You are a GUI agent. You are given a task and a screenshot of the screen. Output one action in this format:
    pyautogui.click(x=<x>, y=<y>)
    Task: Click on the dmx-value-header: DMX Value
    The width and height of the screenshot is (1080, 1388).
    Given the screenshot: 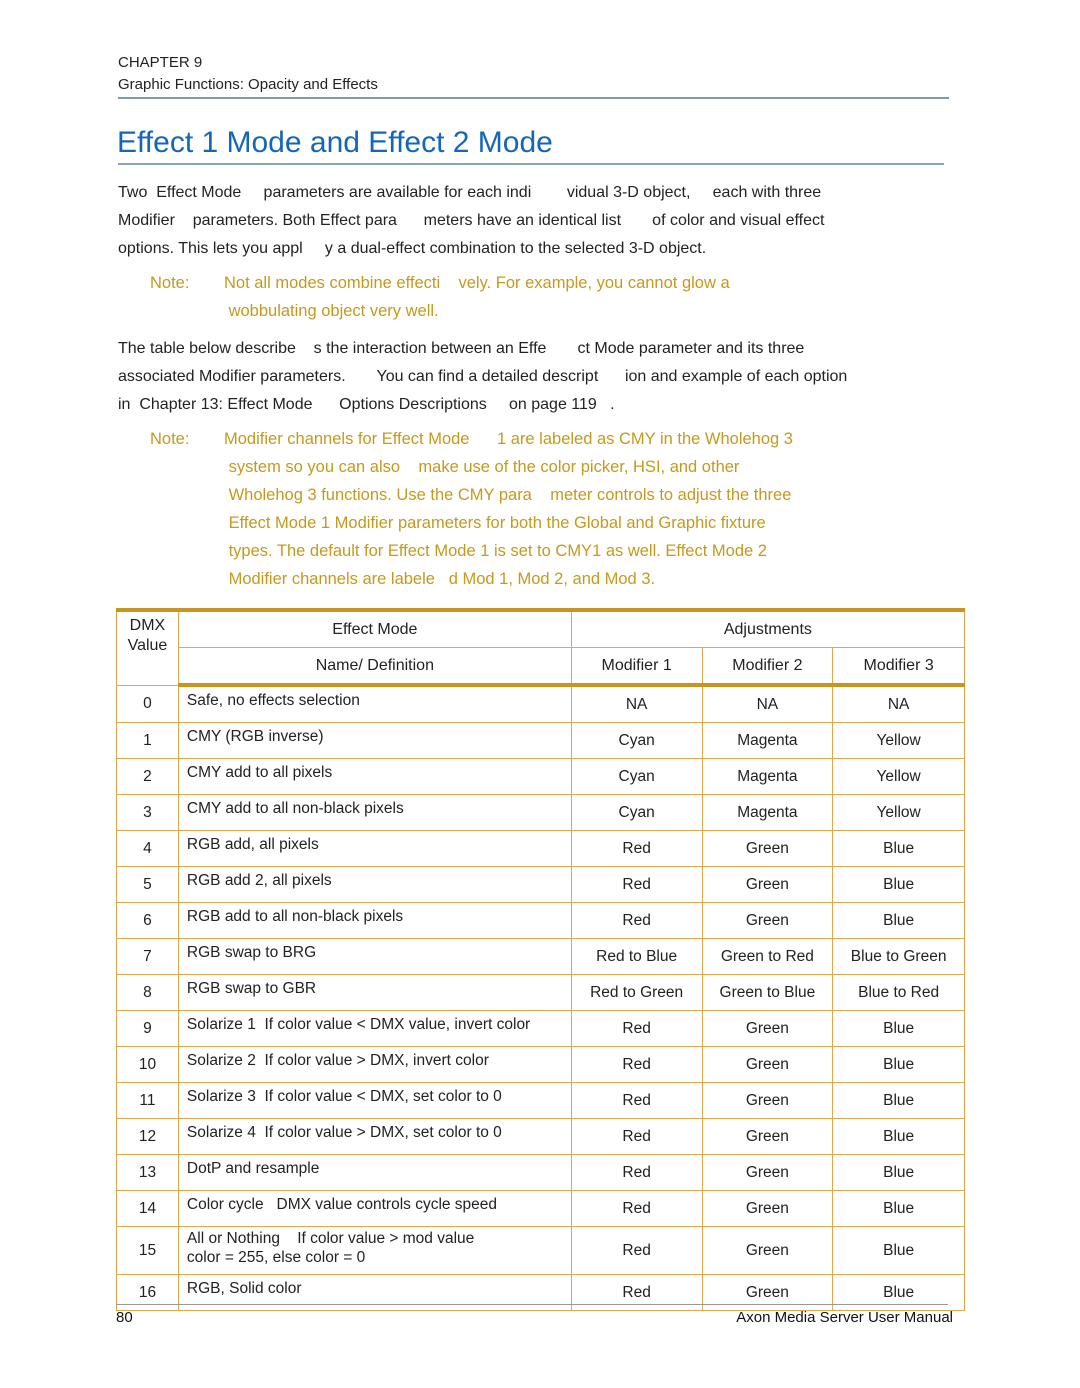 What is the action you would take?
    pyautogui.click(x=147, y=647)
    